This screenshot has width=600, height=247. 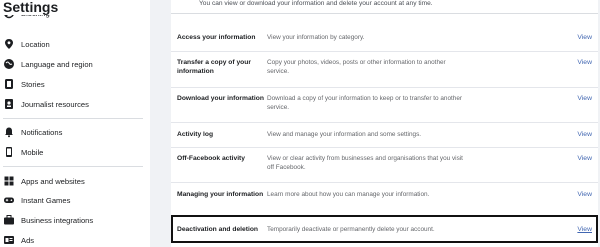 What do you see at coordinates (46, 200) in the screenshot?
I see `sidebar-item-label: Instant Games` at bounding box center [46, 200].